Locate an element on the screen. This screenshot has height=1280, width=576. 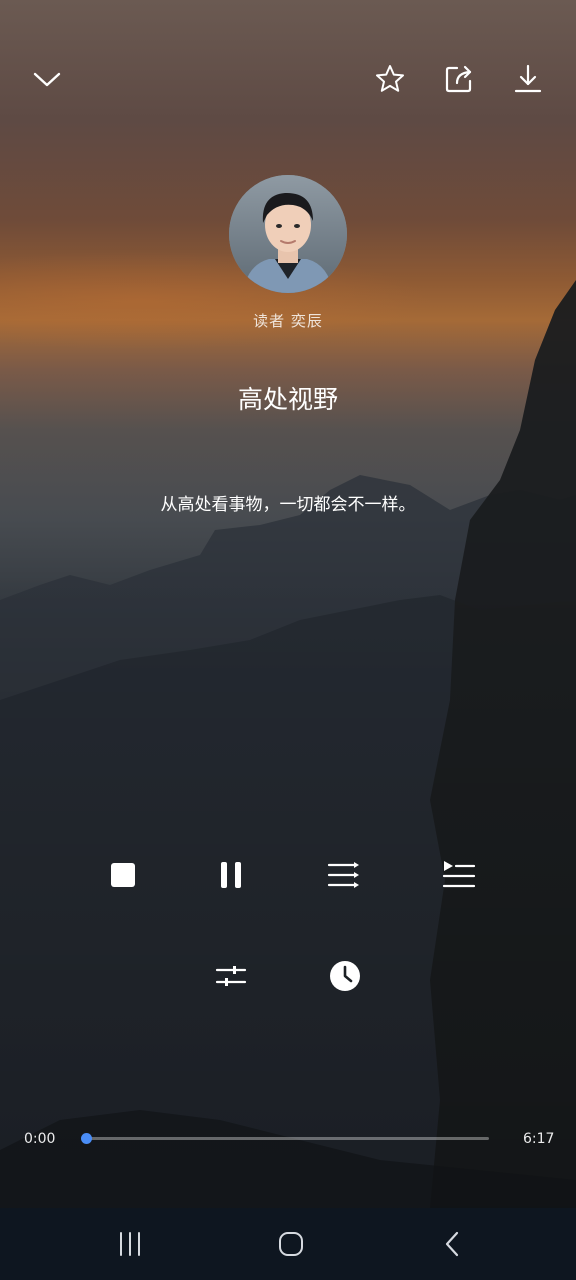
home-icon is located at coordinates (291, 1244).